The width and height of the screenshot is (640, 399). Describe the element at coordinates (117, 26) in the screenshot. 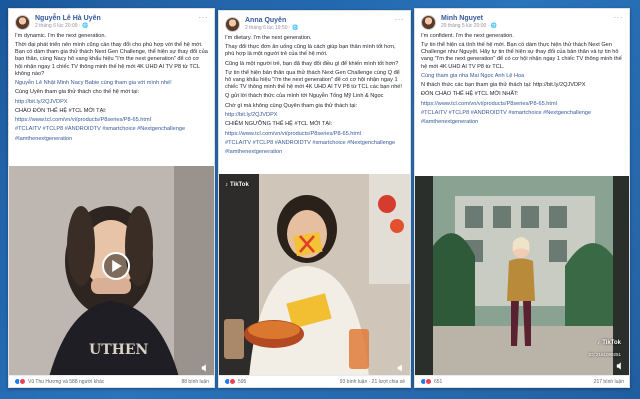

I see `post-time: 2 tháng 6 lúc 20:09 · 🌐` at that location.